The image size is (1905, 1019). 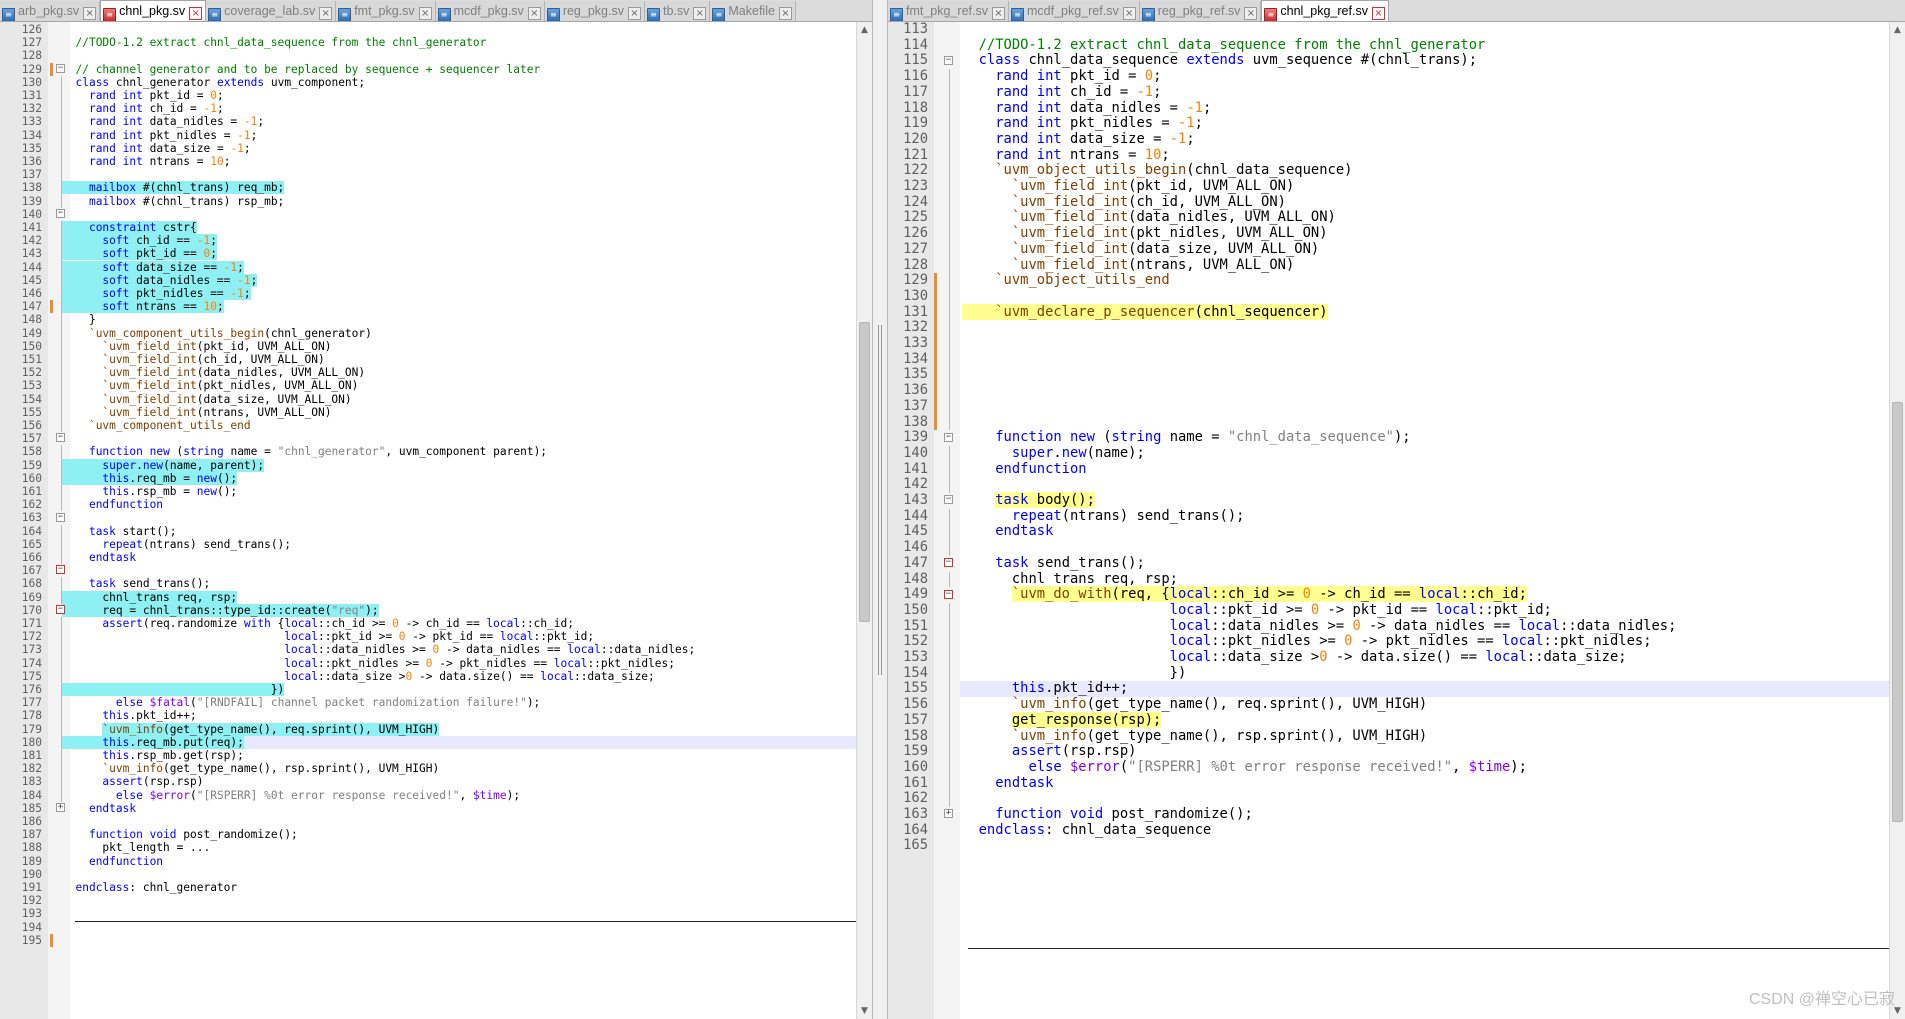 I want to click on code-line: 155 `uvm_field_int(ntrans, UVM_ALL_ON), so click(x=428, y=412).